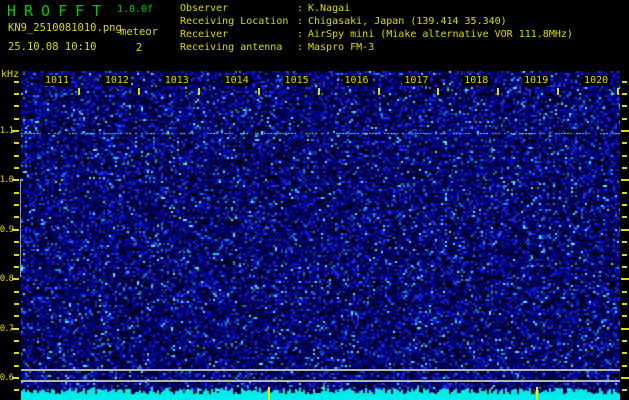 The image size is (629, 400). What do you see at coordinates (7, 131) in the screenshot?
I see `freq-tick-label: 1.1` at bounding box center [7, 131].